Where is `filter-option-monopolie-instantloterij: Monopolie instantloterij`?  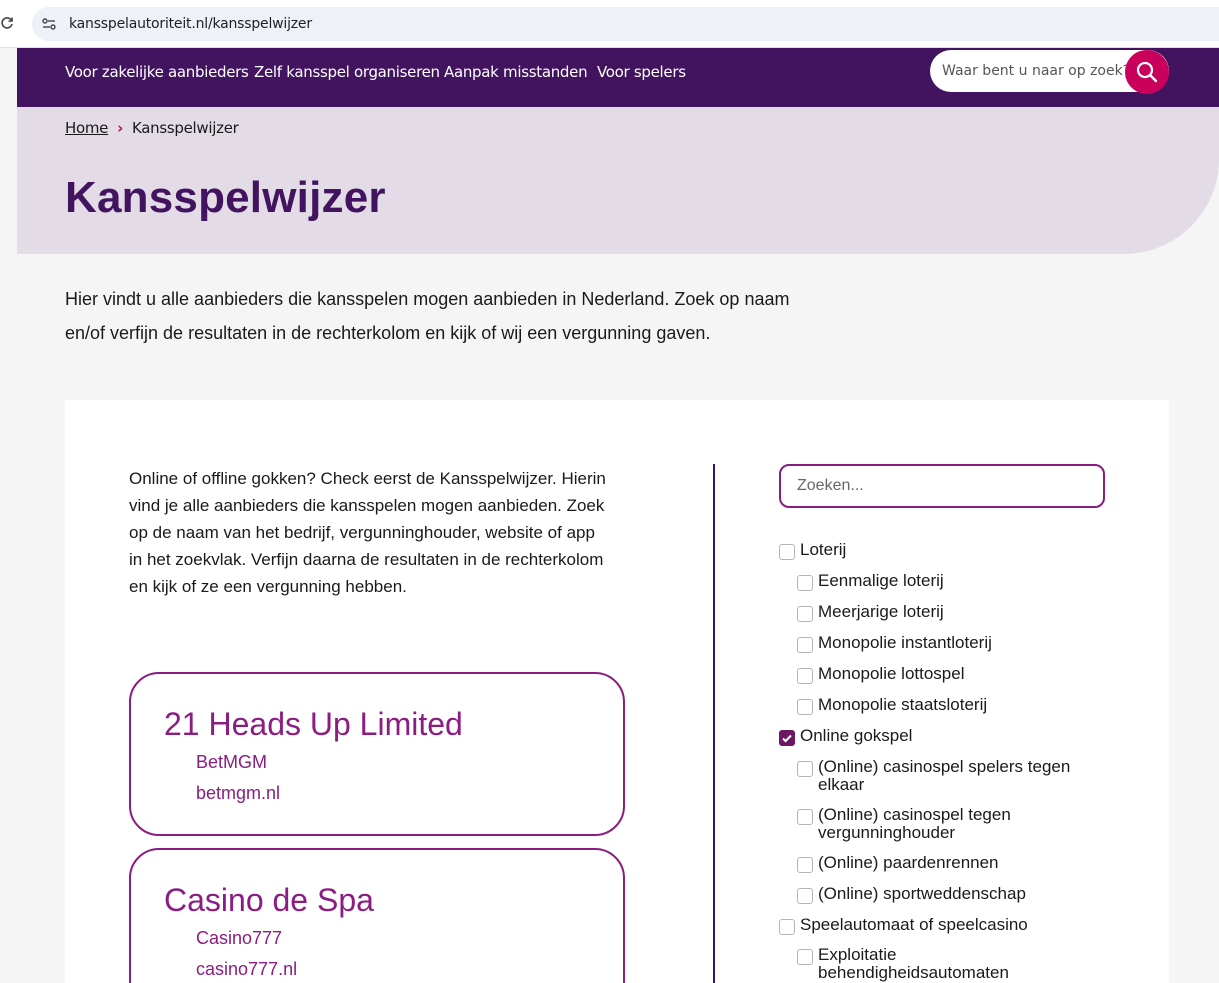
filter-option-monopolie-instantloterij: Monopolie instantloterij is located at coordinates (894, 643).